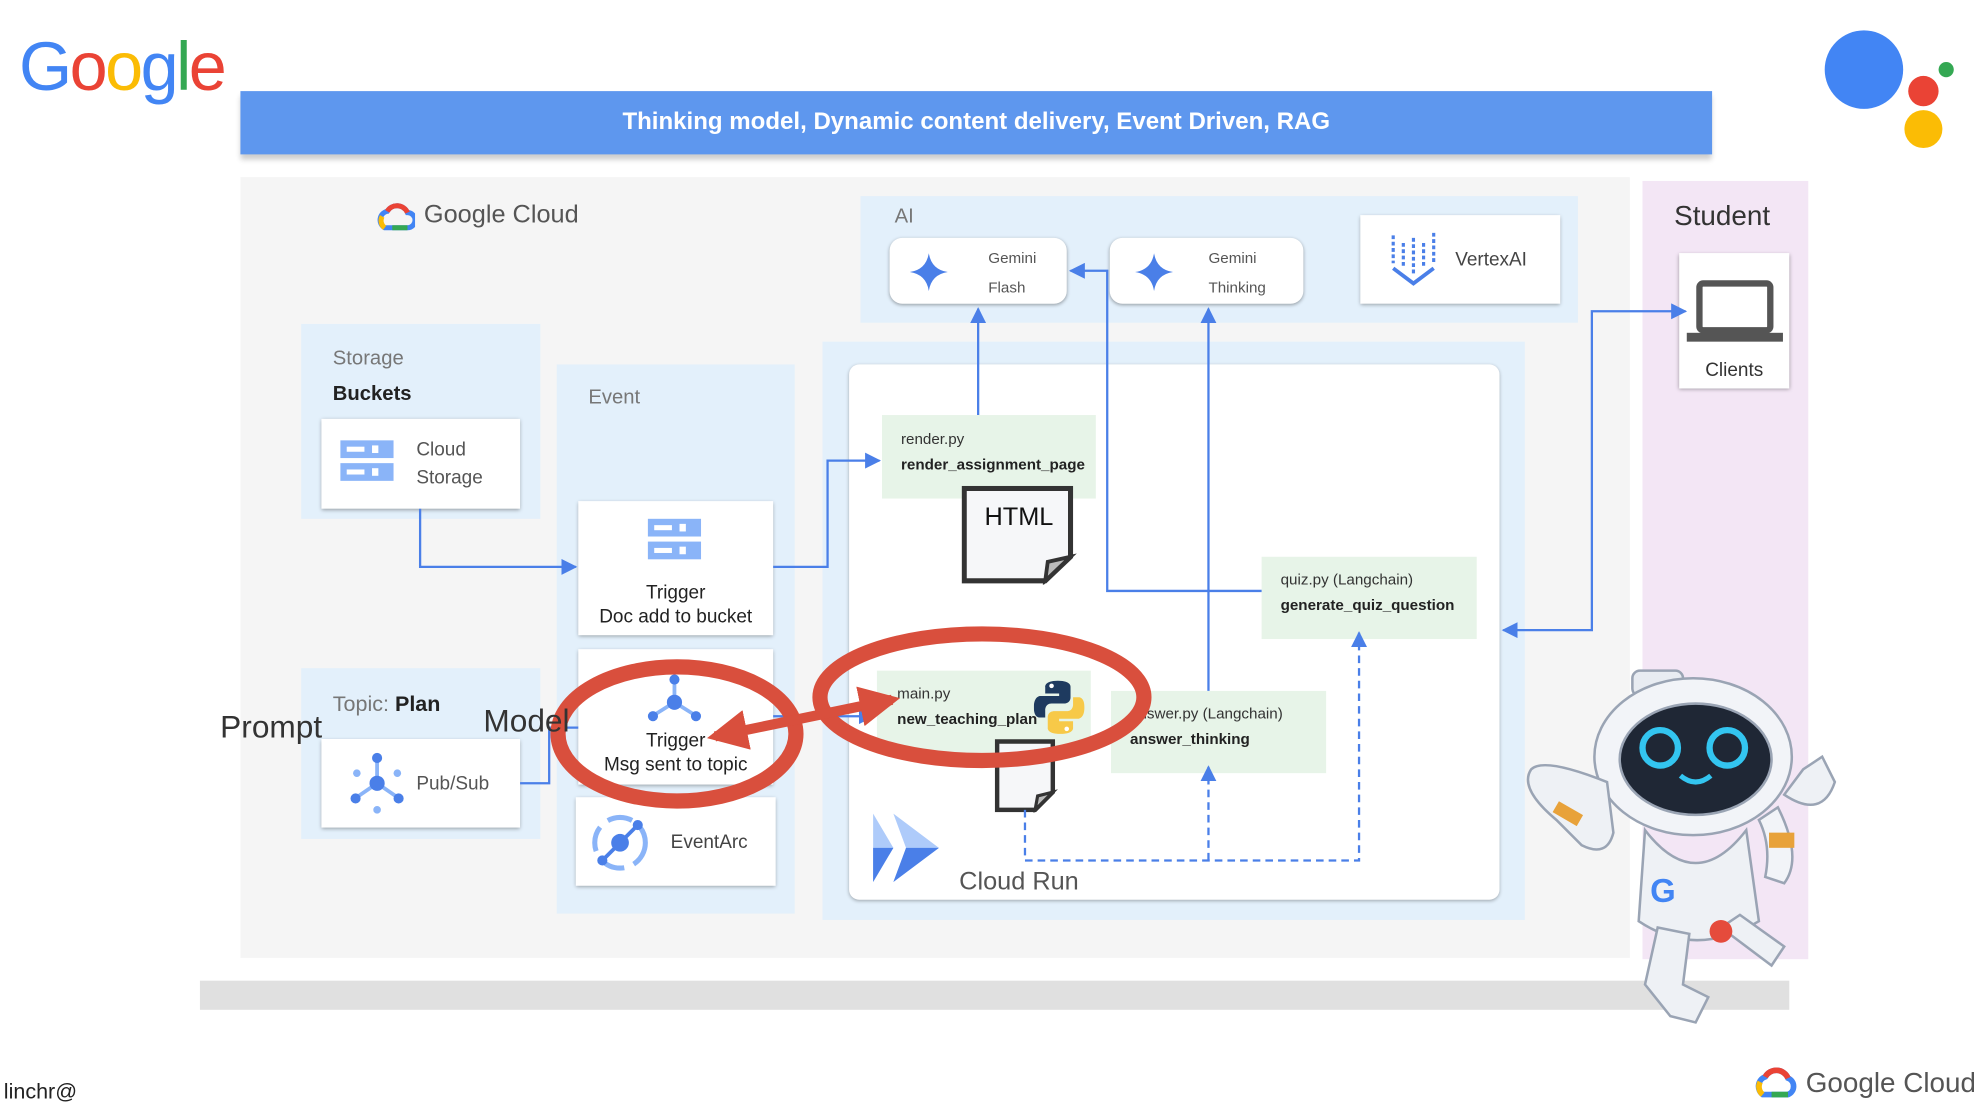 Image resolution: width=1974 pixels, height=1106 pixels. I want to click on main-file-label: main.py, so click(924, 693).